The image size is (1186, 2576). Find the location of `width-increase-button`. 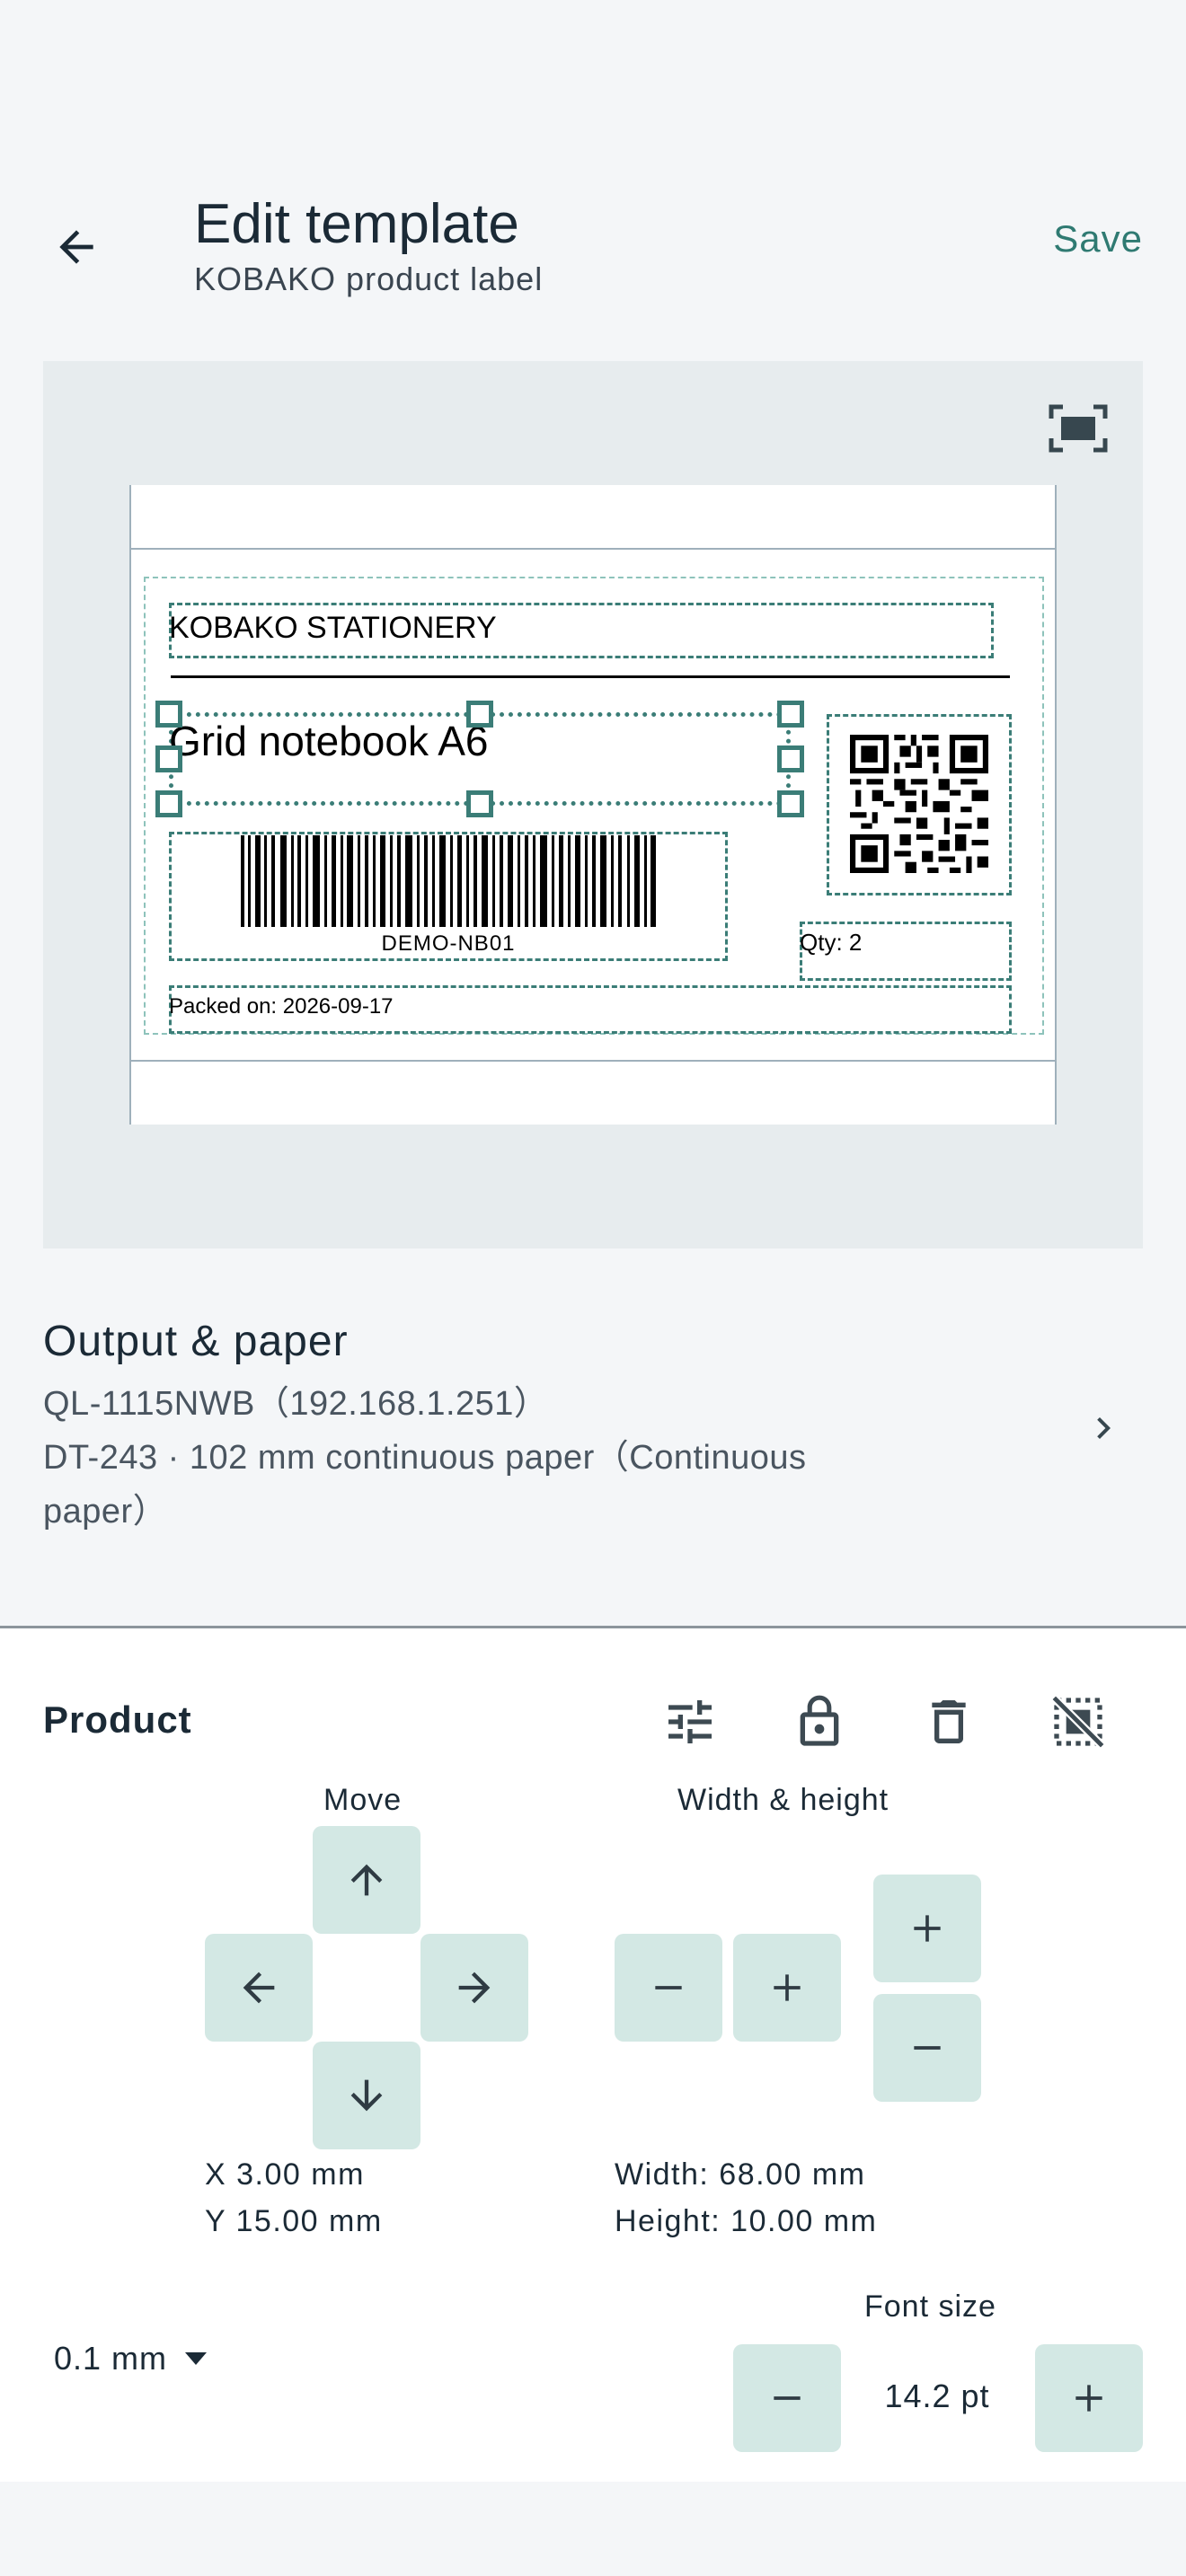

width-increase-button is located at coordinates (787, 1988).